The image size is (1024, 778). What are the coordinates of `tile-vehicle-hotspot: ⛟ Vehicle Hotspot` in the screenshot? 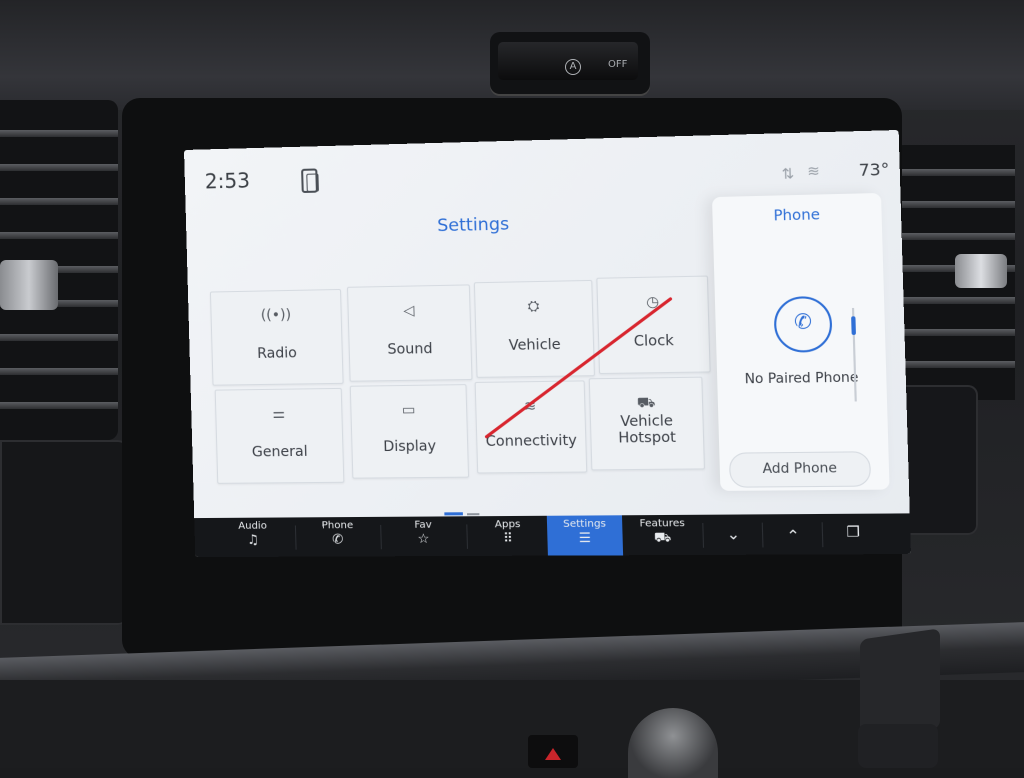 It's located at (646, 423).